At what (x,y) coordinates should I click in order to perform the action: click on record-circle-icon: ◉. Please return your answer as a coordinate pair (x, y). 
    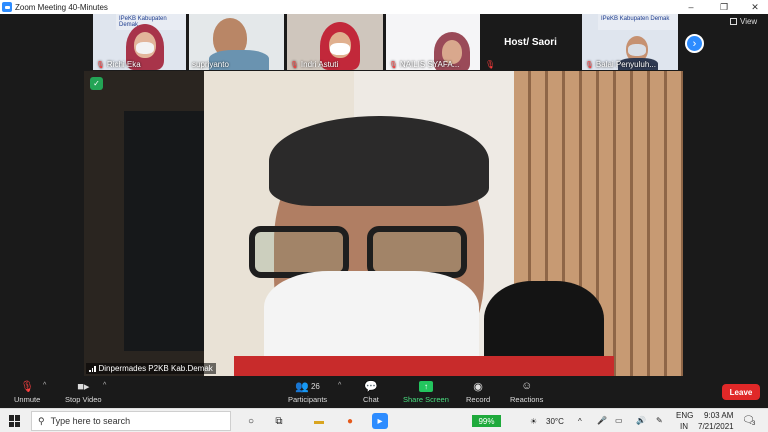
    Looking at the image, I should click on (478, 386).